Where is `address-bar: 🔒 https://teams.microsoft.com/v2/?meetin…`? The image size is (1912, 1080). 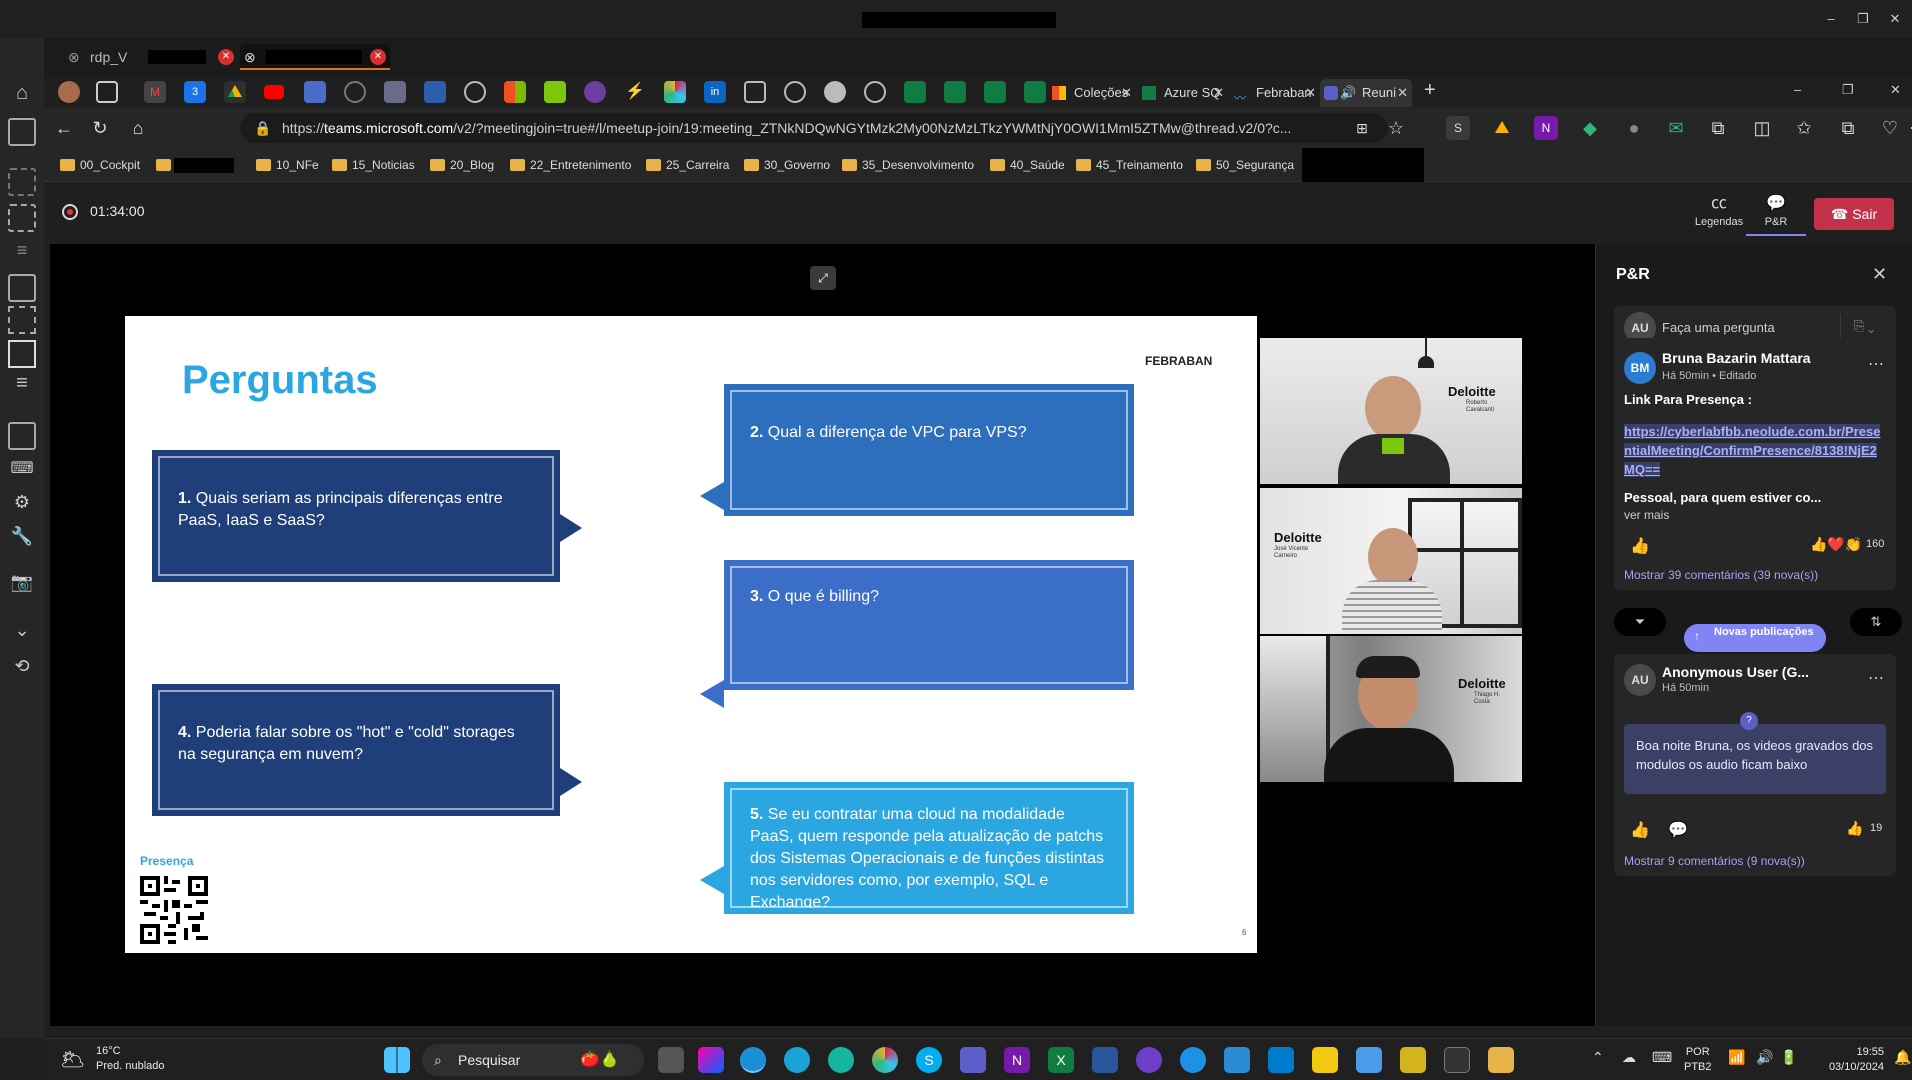 address-bar: 🔒 https://teams.microsoft.com/v2/?meetin… is located at coordinates (814, 128).